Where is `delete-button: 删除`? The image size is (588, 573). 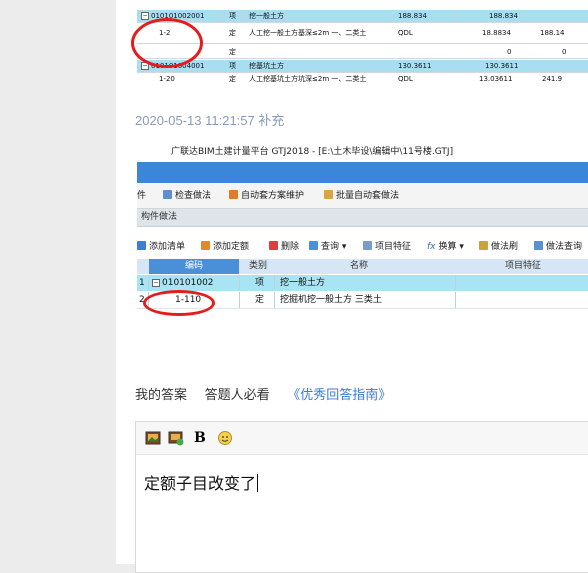 delete-button: 删除 is located at coordinates (284, 247).